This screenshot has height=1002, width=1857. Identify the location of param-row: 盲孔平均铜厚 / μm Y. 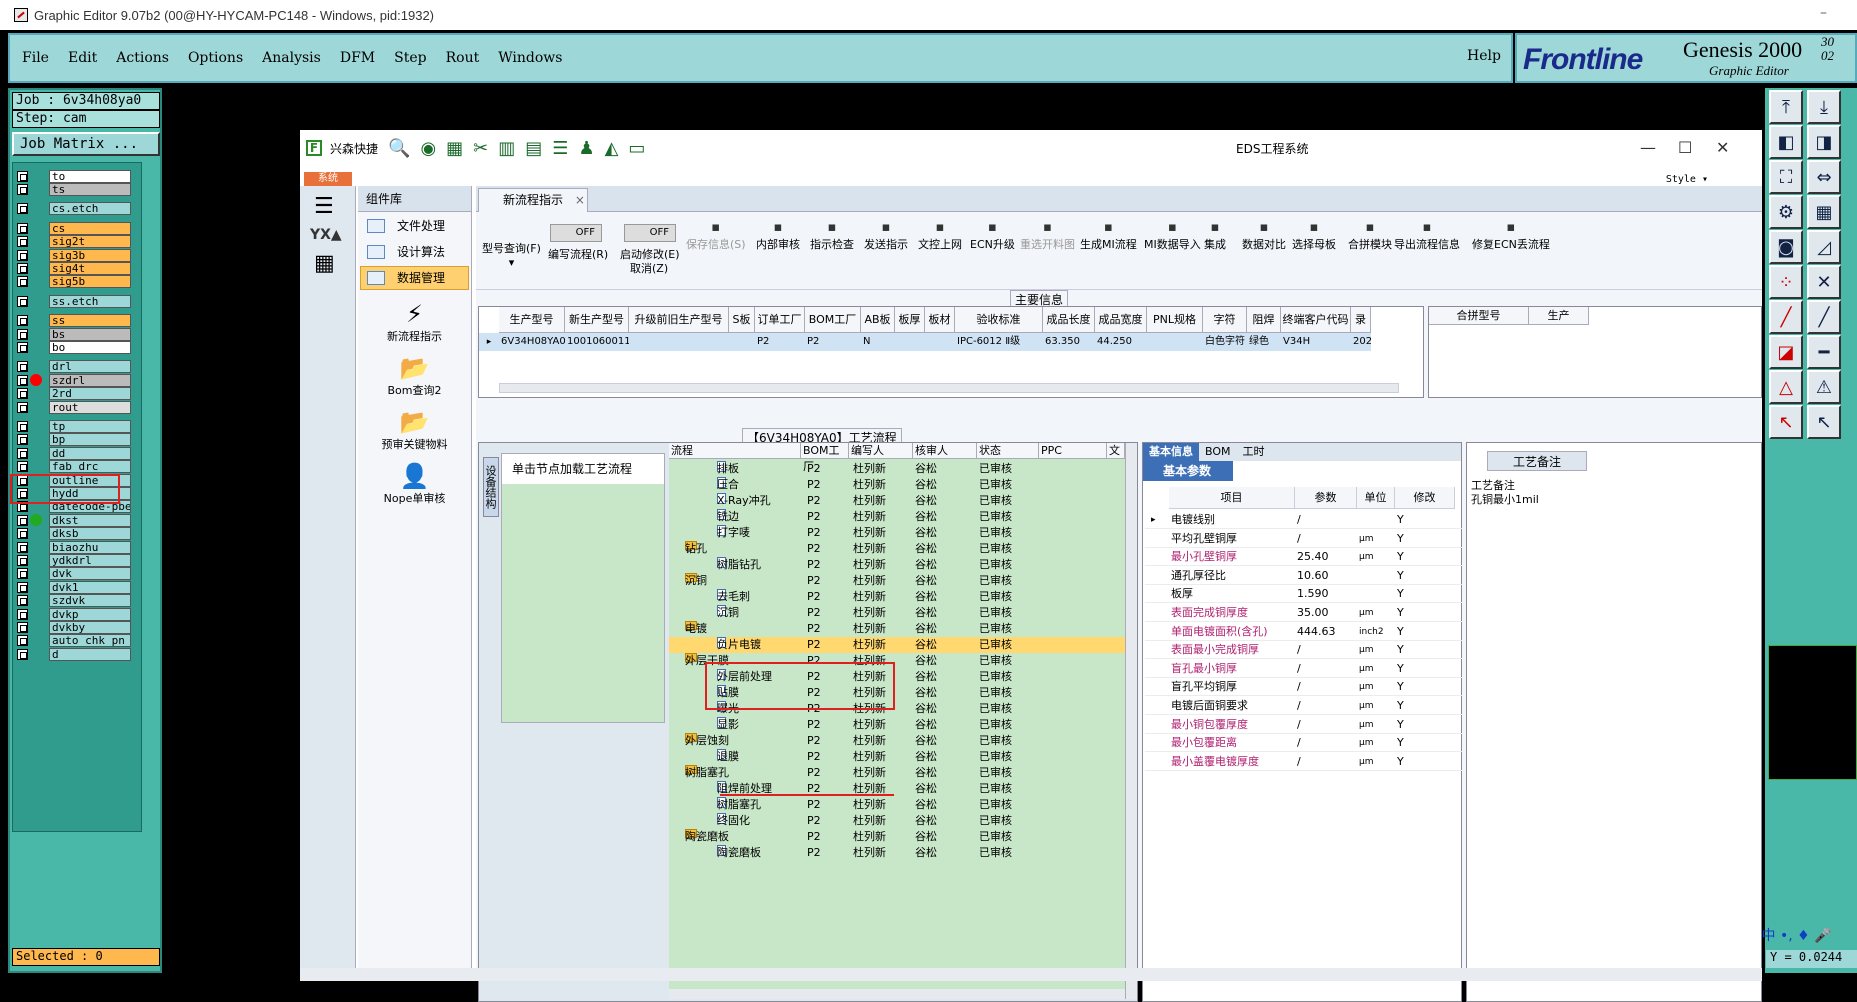
(1304, 687).